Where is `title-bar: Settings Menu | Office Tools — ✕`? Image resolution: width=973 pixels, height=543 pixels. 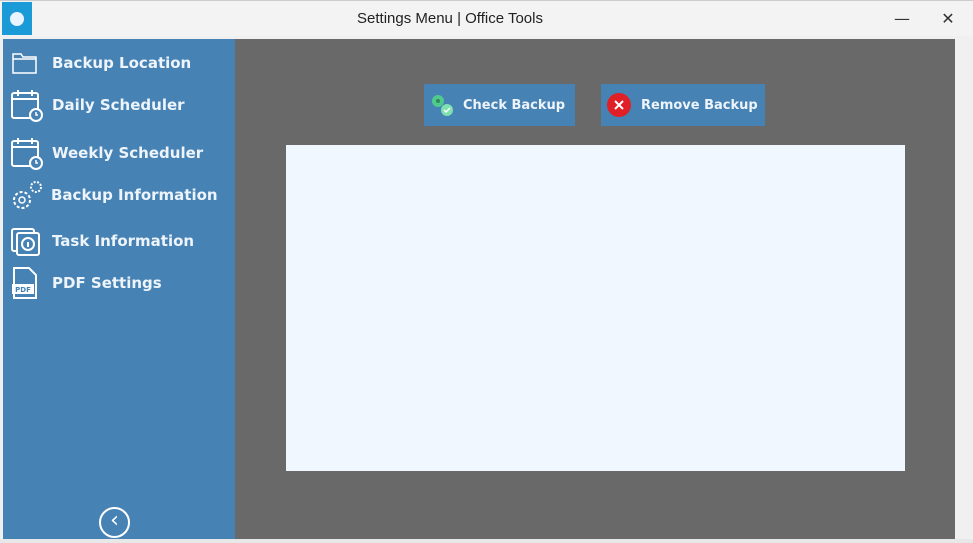
title-bar: Settings Menu | Office Tools — ✕ is located at coordinates (486, 18).